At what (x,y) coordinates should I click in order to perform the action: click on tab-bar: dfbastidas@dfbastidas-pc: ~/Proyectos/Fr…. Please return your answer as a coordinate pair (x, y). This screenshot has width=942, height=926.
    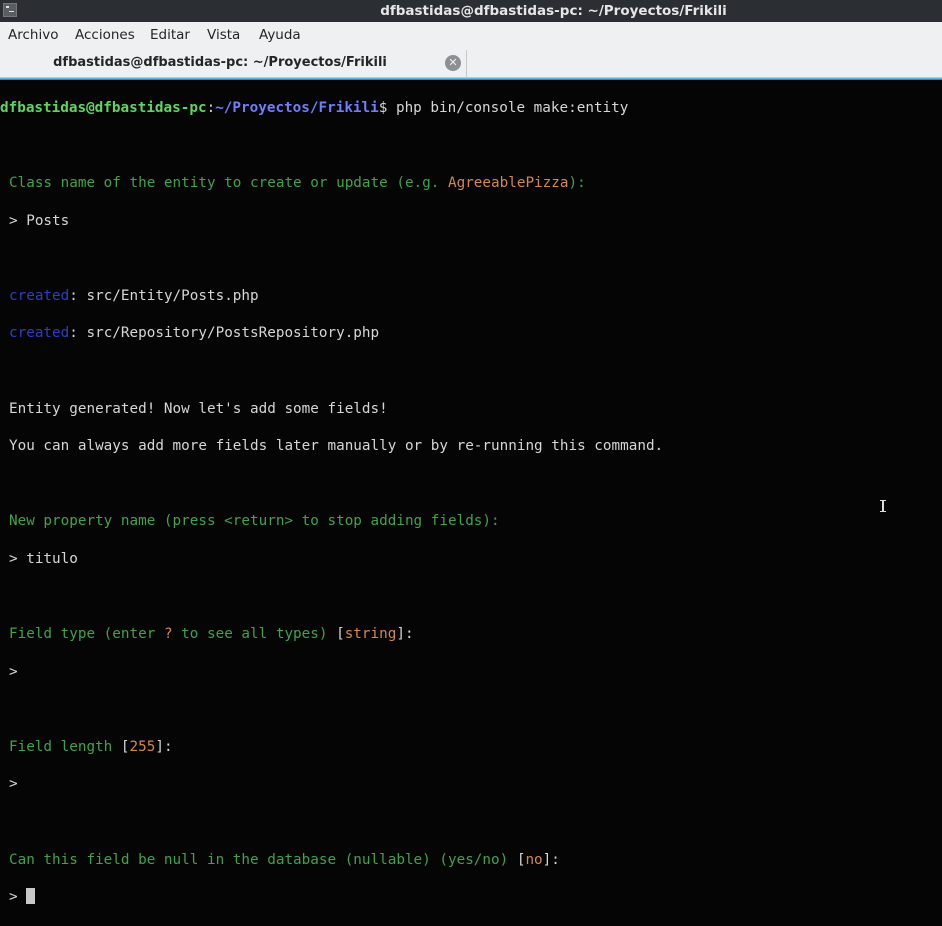
    Looking at the image, I should click on (471, 63).